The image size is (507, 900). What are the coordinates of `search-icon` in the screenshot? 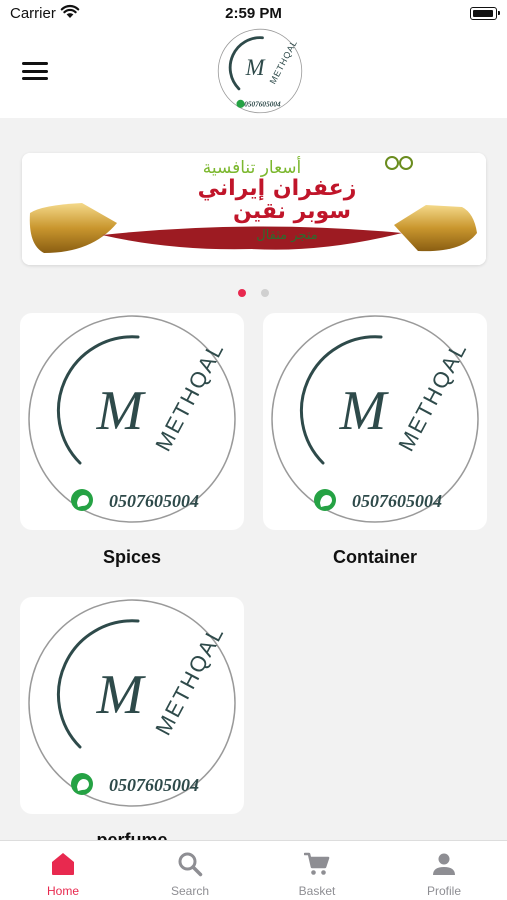 It's located at (190, 864).